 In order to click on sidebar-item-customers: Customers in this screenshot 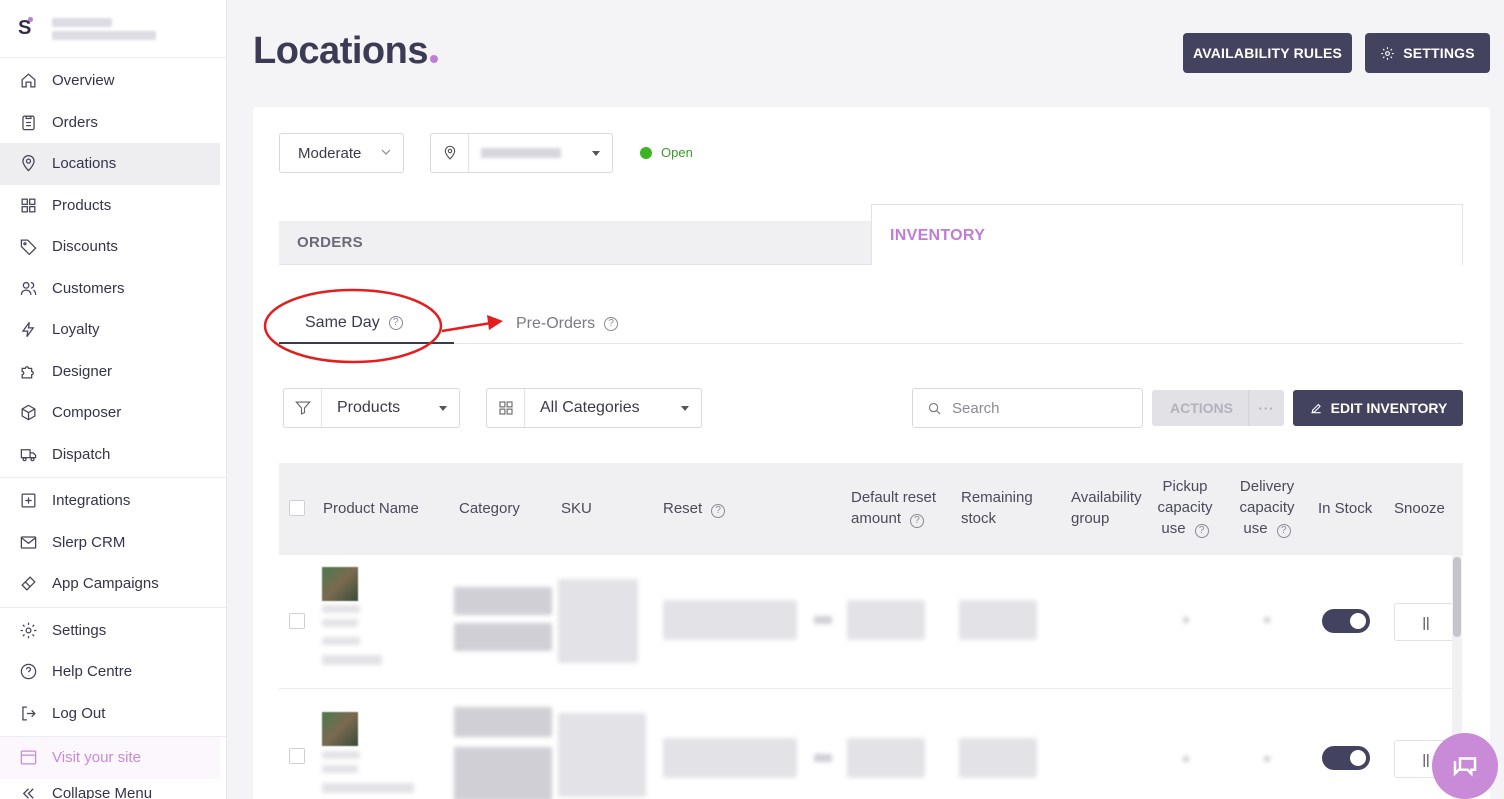, I will do `click(110, 289)`.